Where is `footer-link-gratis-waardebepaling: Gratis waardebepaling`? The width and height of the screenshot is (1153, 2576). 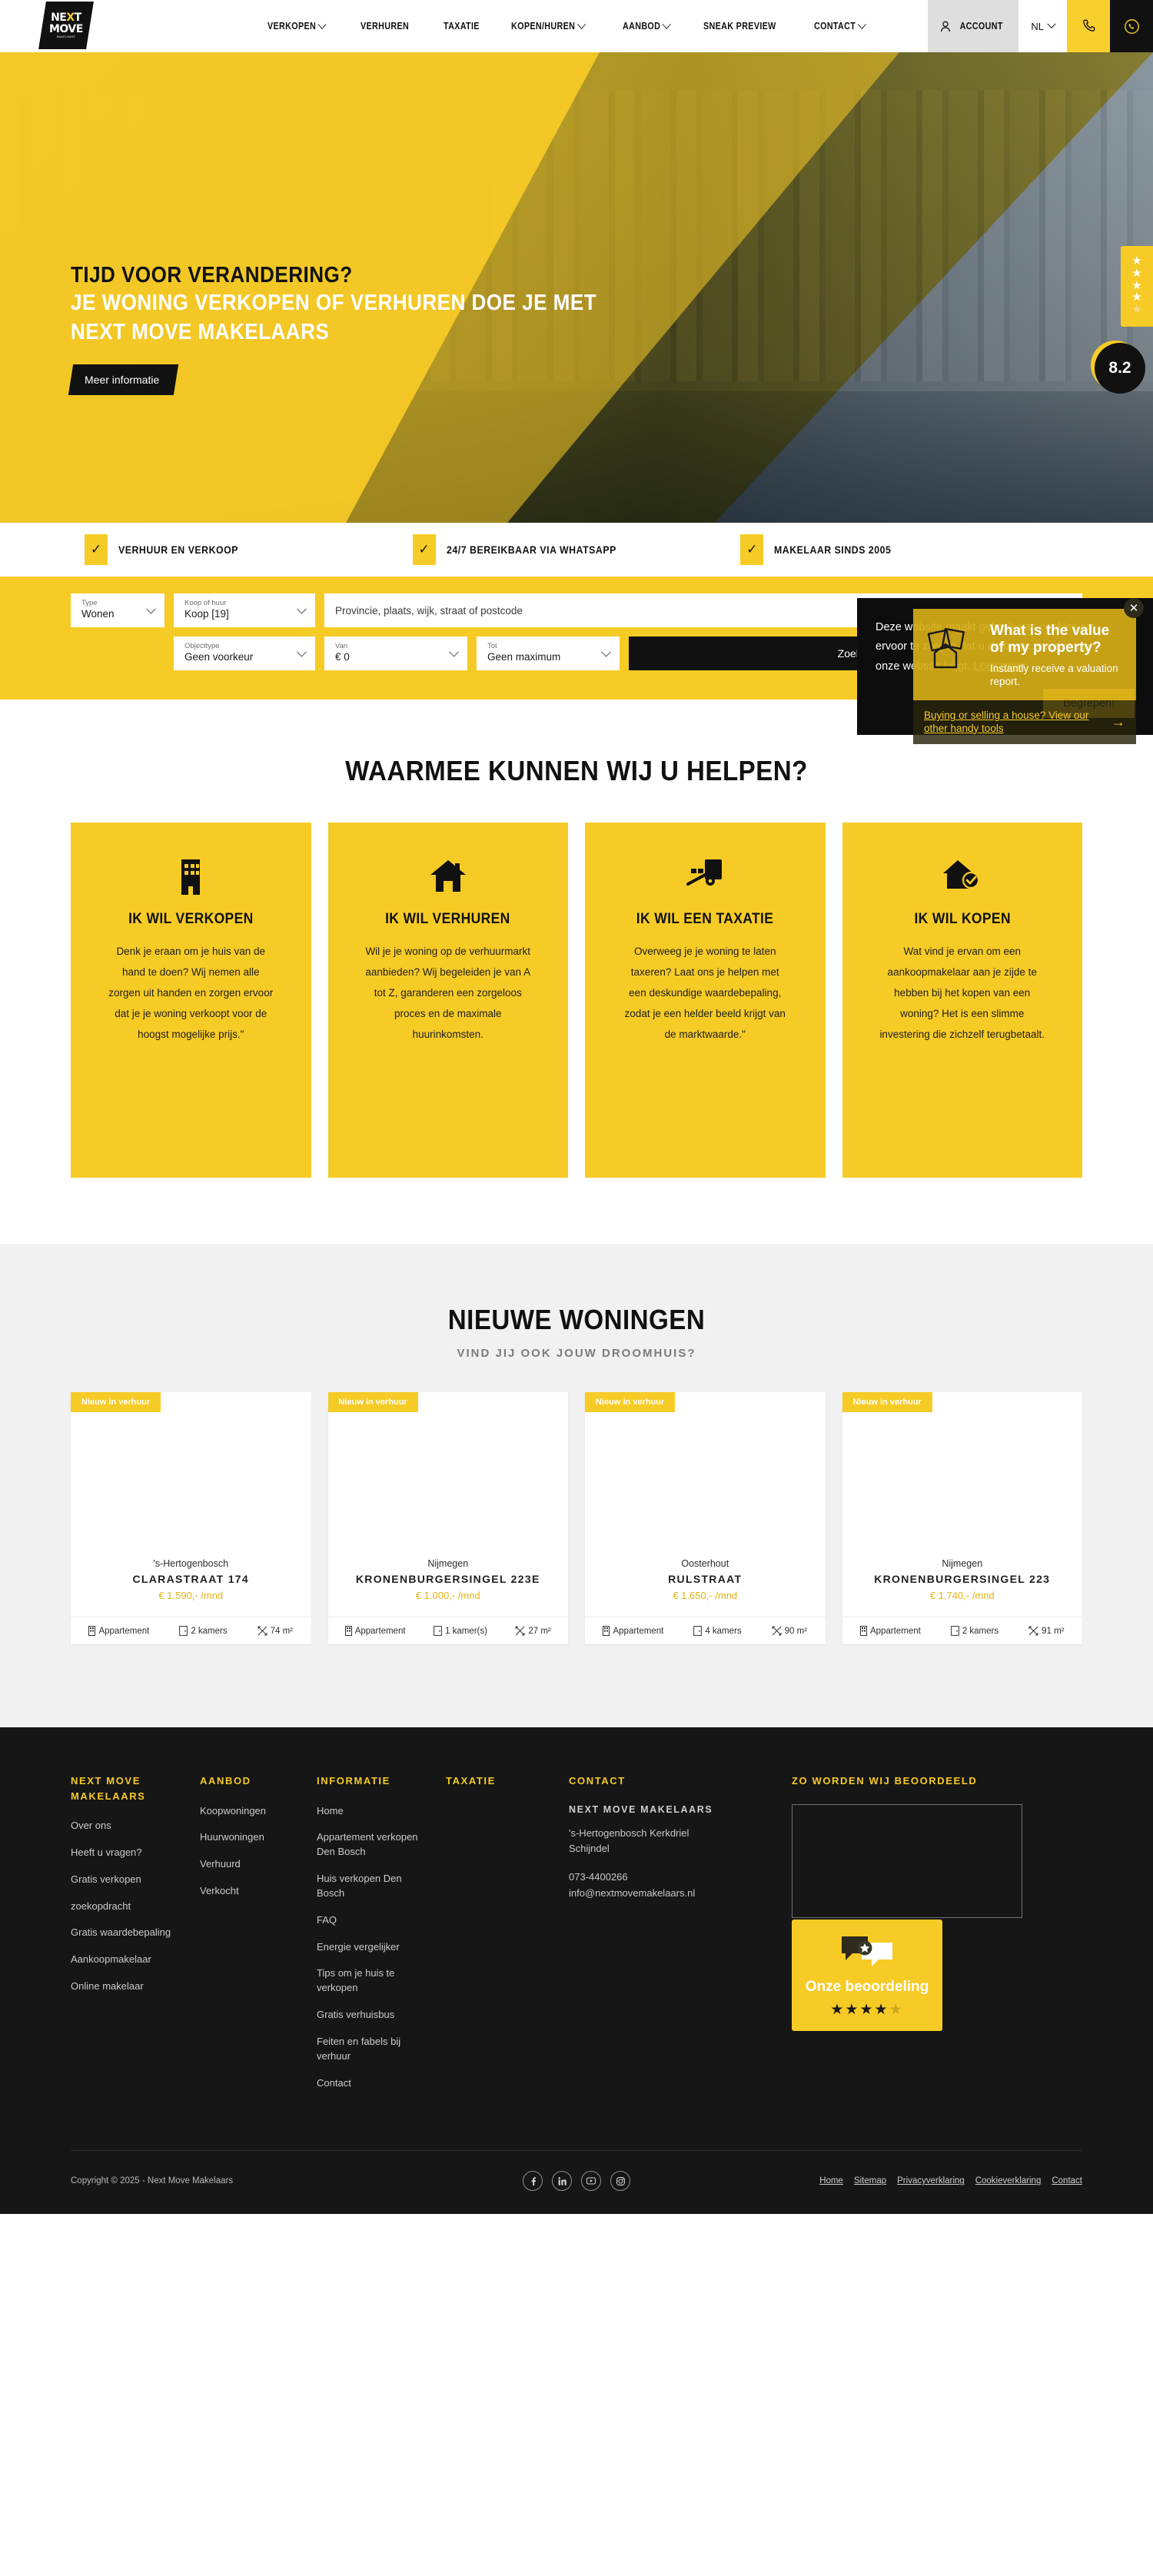
footer-link-gratis-waardebepaling: Gratis waardebepaling is located at coordinates (129, 1933).